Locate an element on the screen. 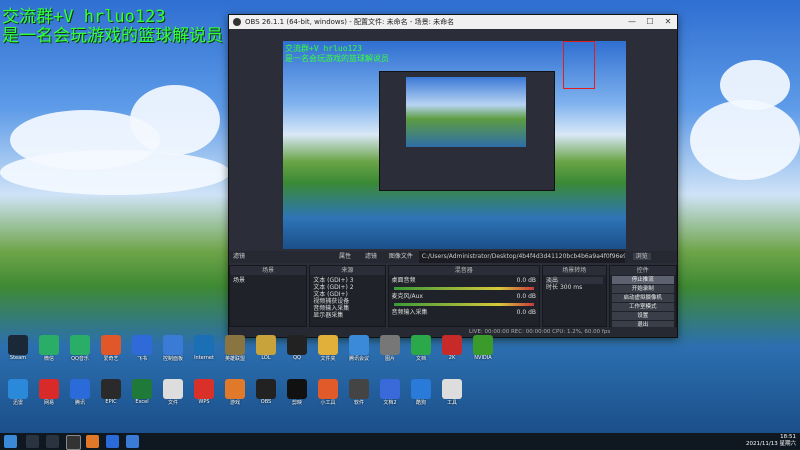 This screenshot has height=450, width=800. start-recording-button: 开始录制 is located at coordinates (642, 289).